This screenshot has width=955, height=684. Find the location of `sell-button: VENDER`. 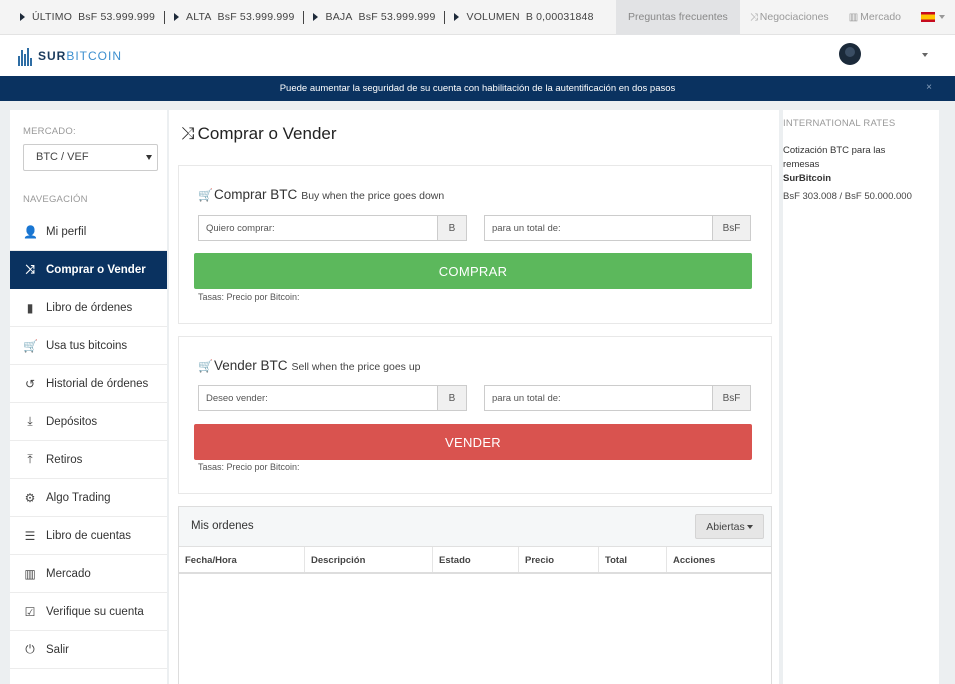

sell-button: VENDER is located at coordinates (473, 442).